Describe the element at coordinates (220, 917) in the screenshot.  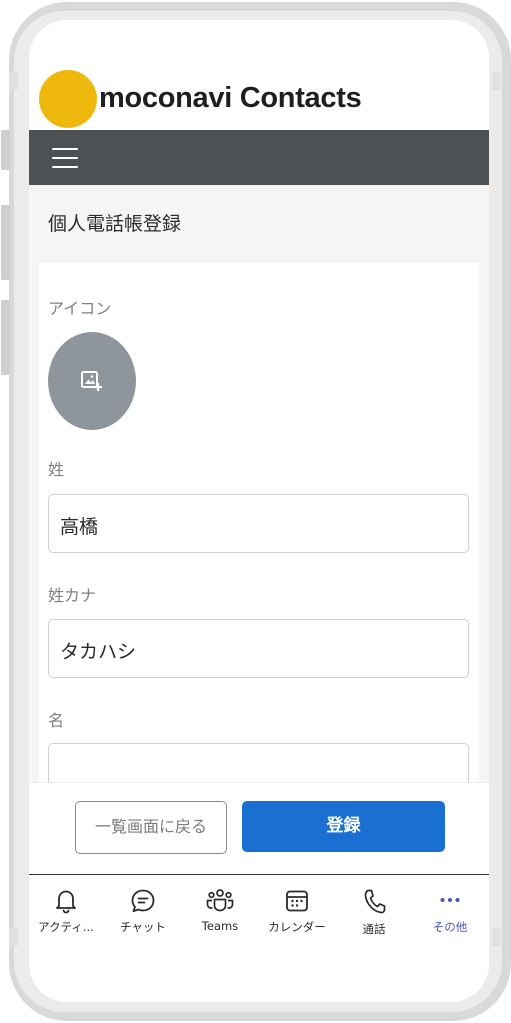
I see `tab-teams: Teams` at that location.